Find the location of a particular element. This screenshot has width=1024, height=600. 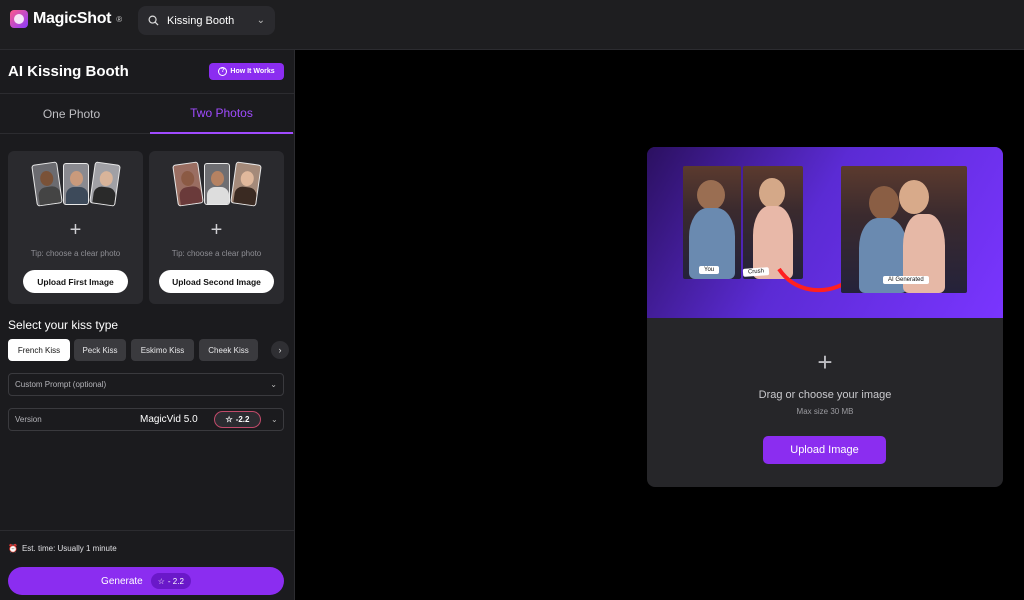

max-size-note: Max size 30 MB is located at coordinates (825, 411).